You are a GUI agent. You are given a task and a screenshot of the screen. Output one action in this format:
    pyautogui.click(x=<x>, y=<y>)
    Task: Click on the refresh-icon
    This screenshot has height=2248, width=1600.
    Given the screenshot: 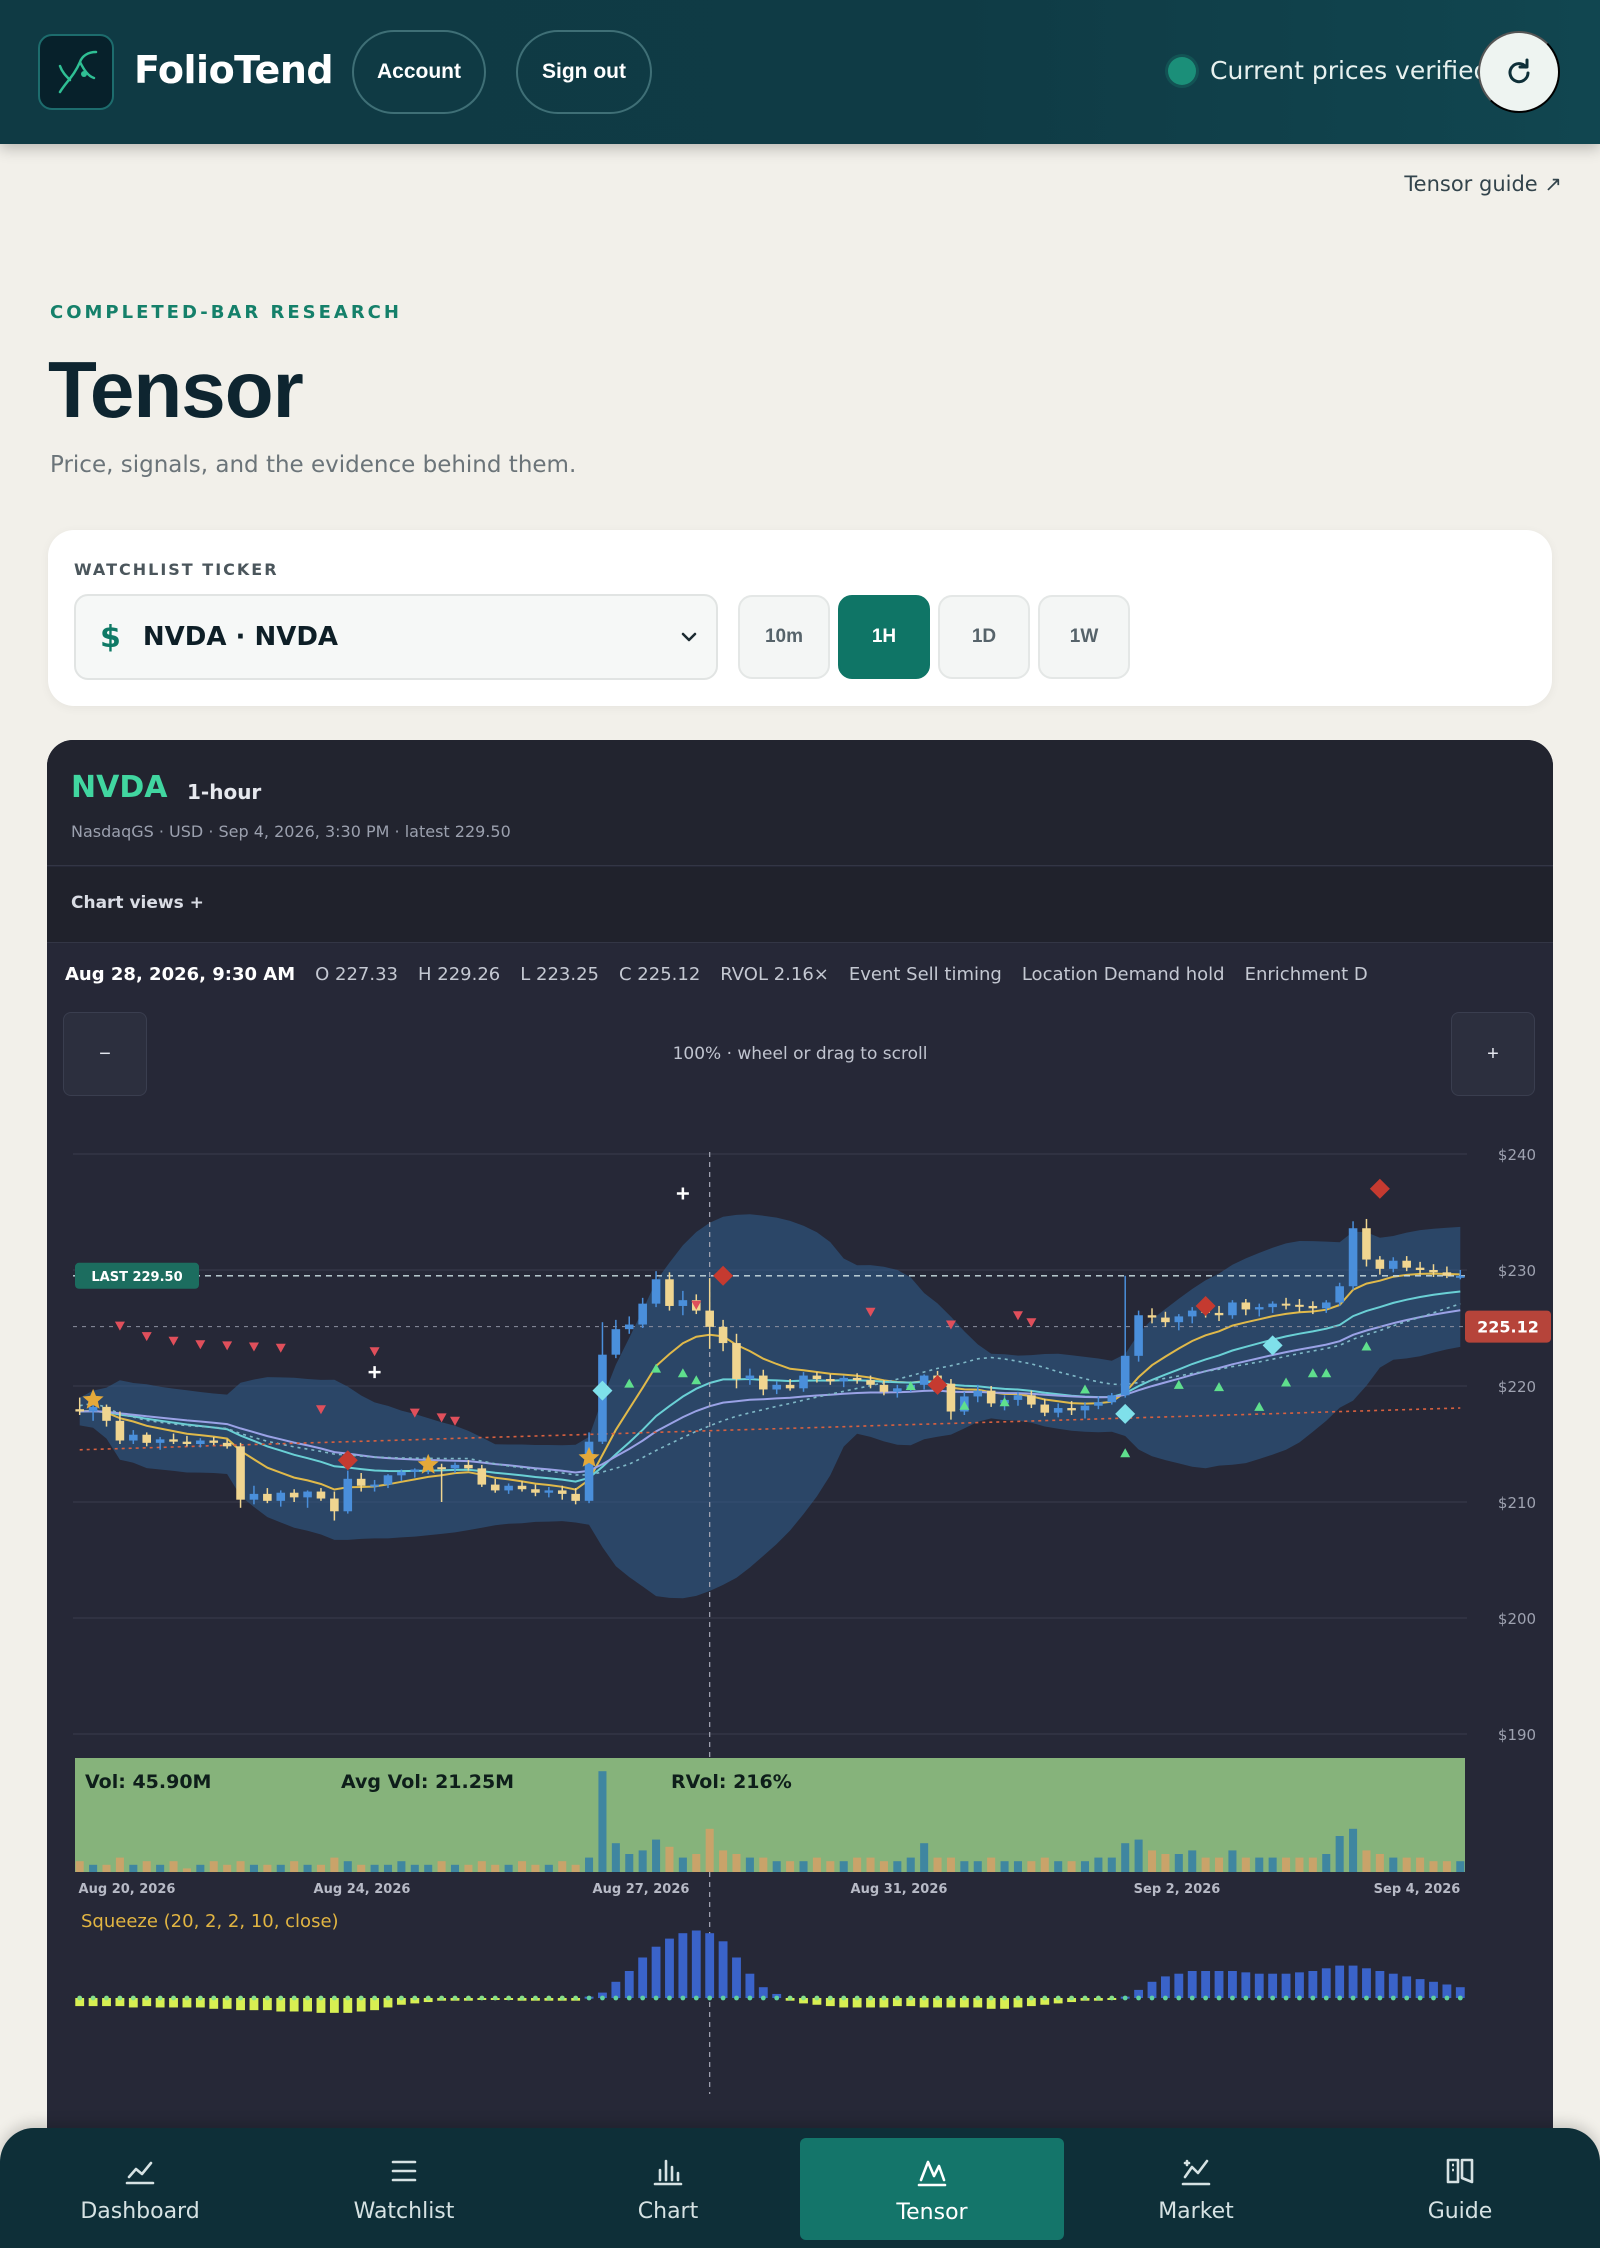 What is the action you would take?
    pyautogui.click(x=1519, y=71)
    